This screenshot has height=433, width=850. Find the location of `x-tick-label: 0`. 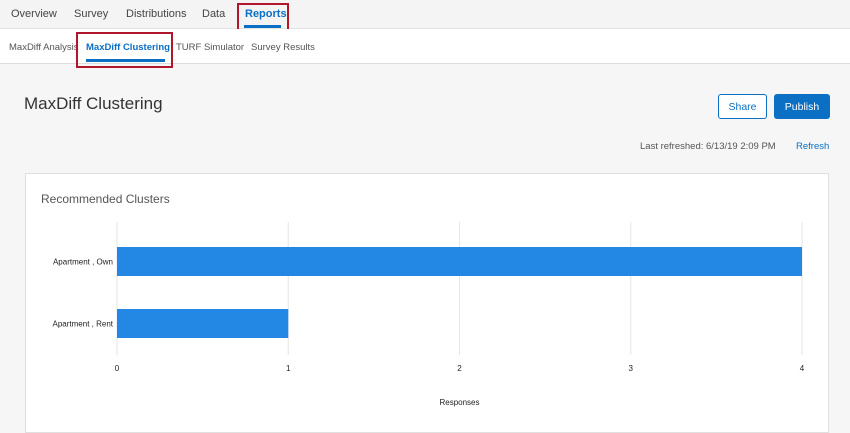

x-tick-label: 0 is located at coordinates (117, 368).